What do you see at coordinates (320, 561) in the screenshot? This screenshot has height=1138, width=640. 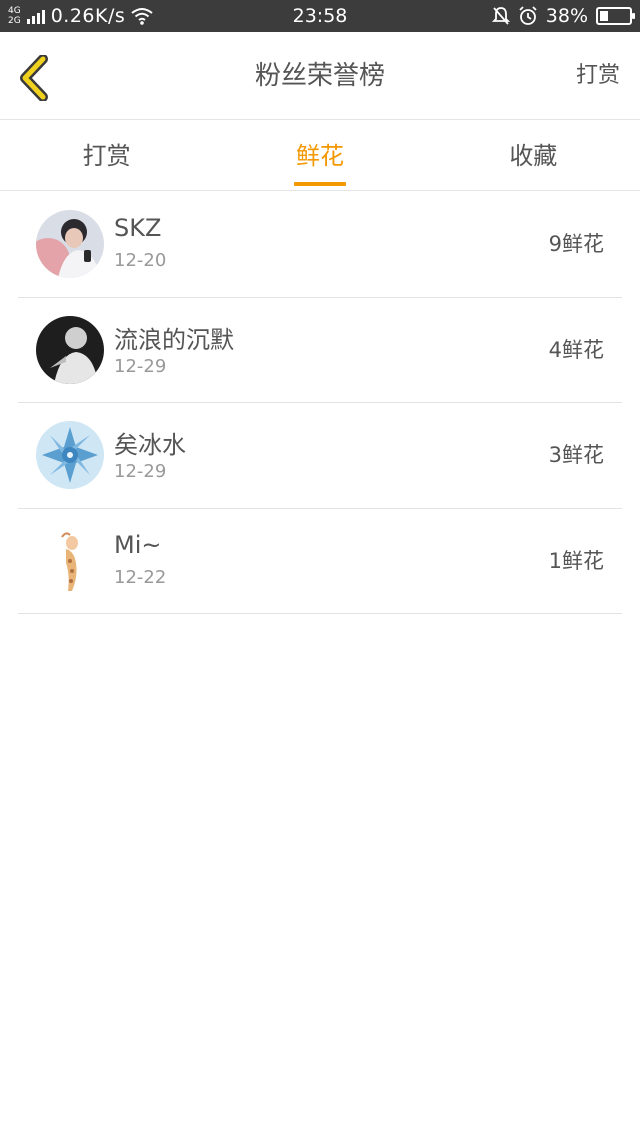 I see `list-item: Mi~ 12-22 1鲜花` at bounding box center [320, 561].